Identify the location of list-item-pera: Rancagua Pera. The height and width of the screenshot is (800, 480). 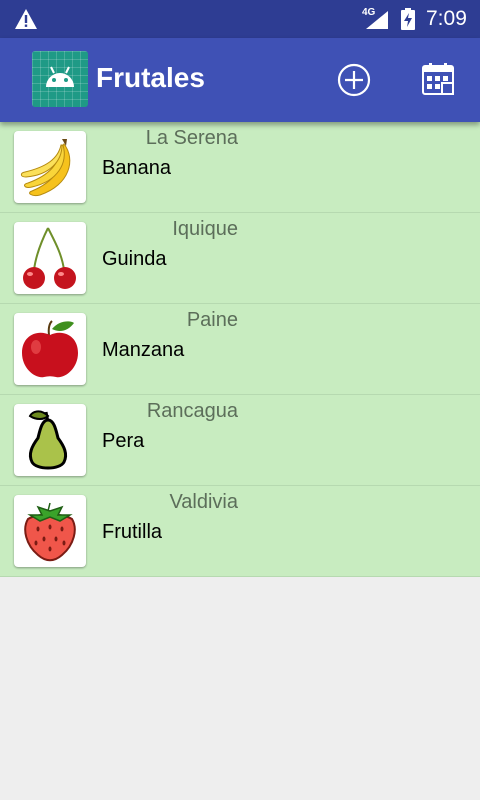
(240, 440).